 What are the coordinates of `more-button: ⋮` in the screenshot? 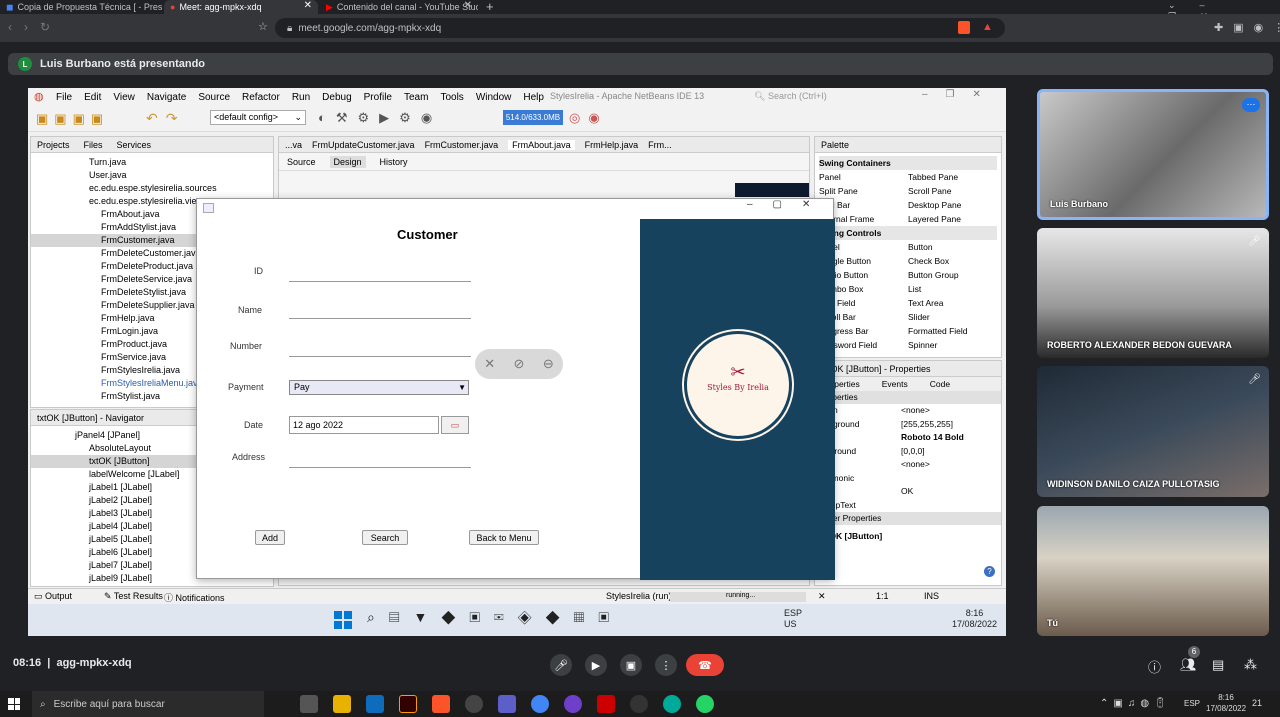 It's located at (666, 665).